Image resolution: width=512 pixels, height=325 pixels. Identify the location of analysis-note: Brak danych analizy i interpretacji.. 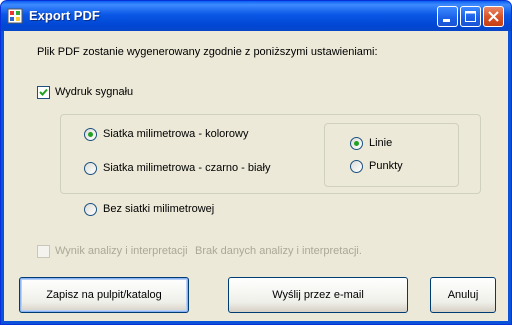
(278, 251).